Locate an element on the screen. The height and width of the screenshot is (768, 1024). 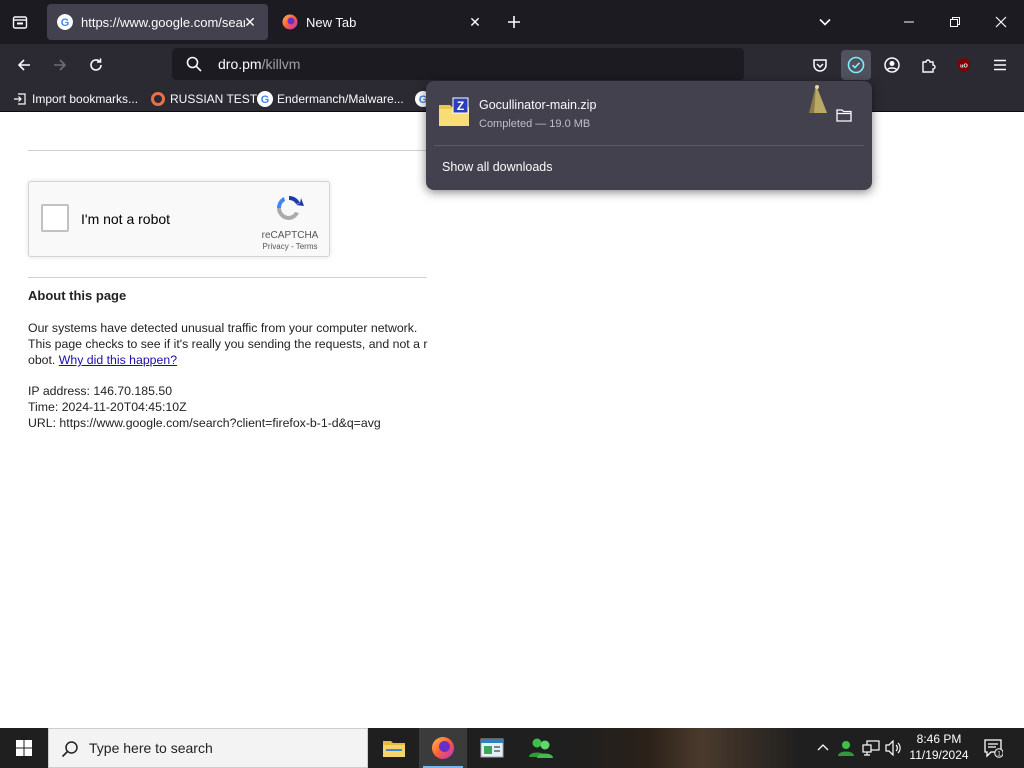
minimize-button is located at coordinates (909, 22).